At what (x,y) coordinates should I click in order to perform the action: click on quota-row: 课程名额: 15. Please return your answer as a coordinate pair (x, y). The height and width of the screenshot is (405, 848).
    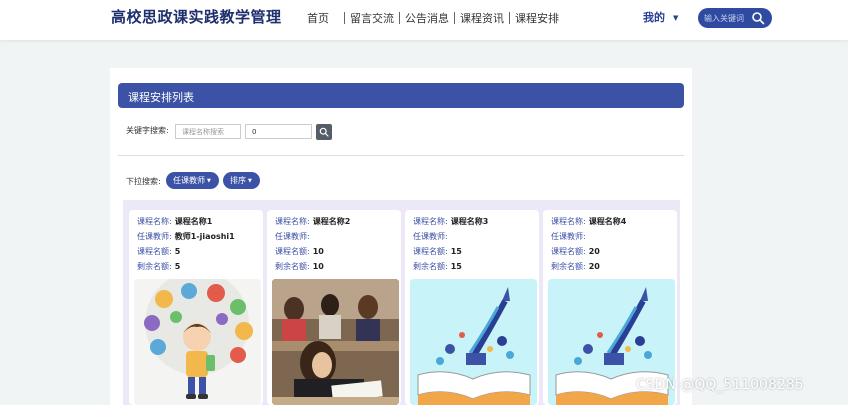
    Looking at the image, I should click on (437, 251).